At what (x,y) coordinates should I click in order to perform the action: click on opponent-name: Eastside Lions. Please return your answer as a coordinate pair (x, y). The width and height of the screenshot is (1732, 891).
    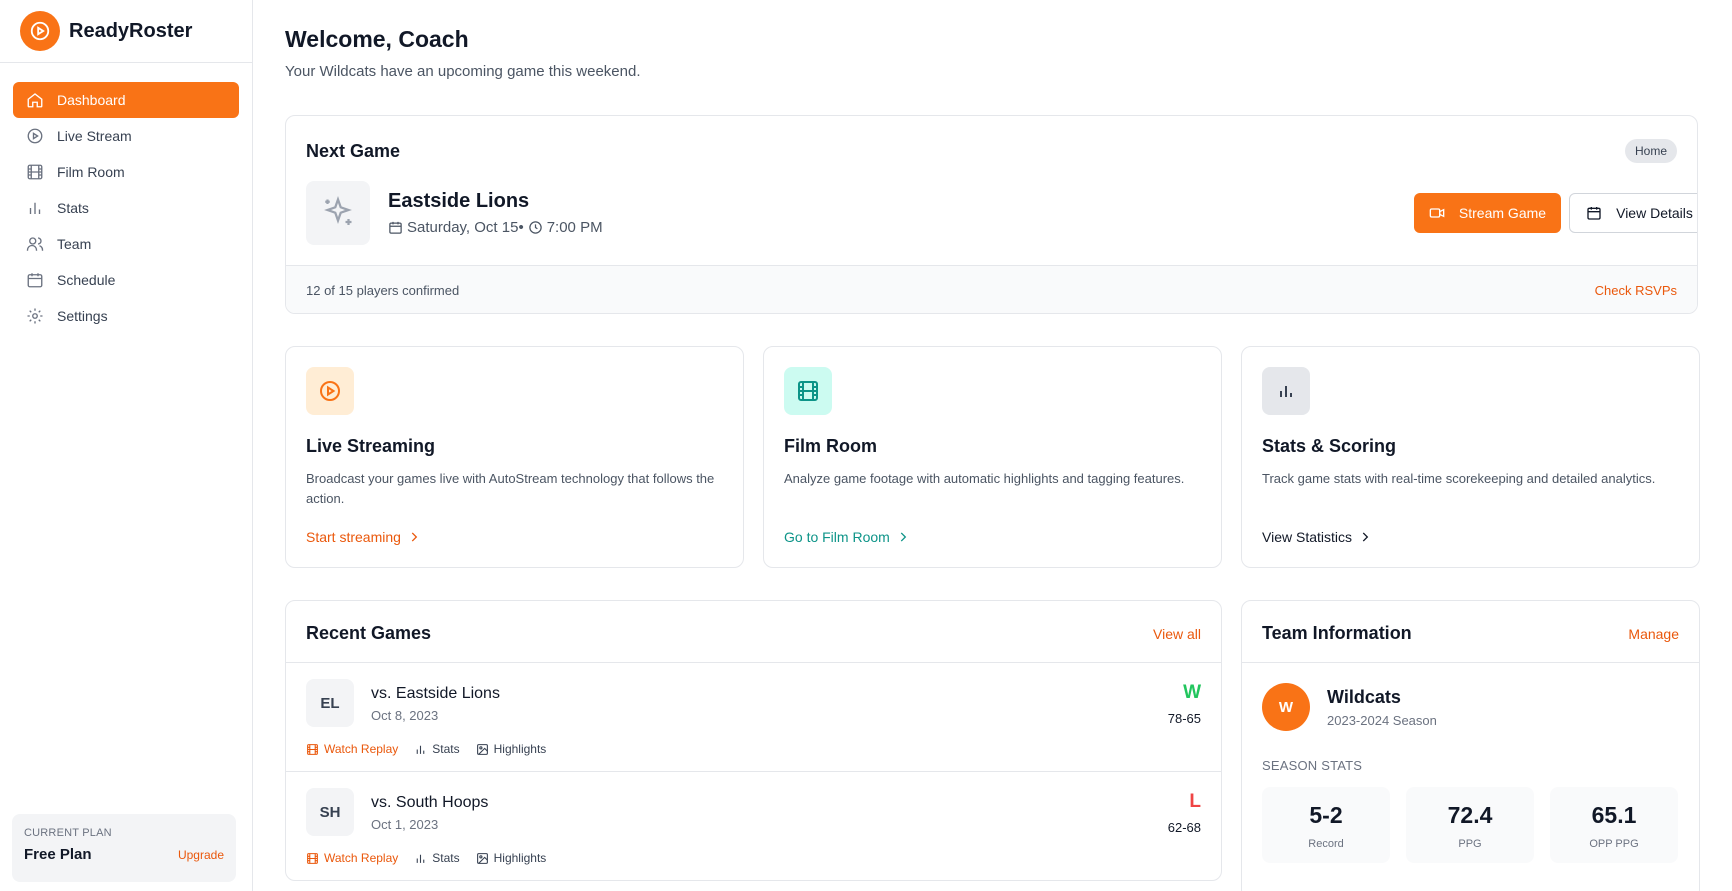
    Looking at the image, I should click on (459, 201).